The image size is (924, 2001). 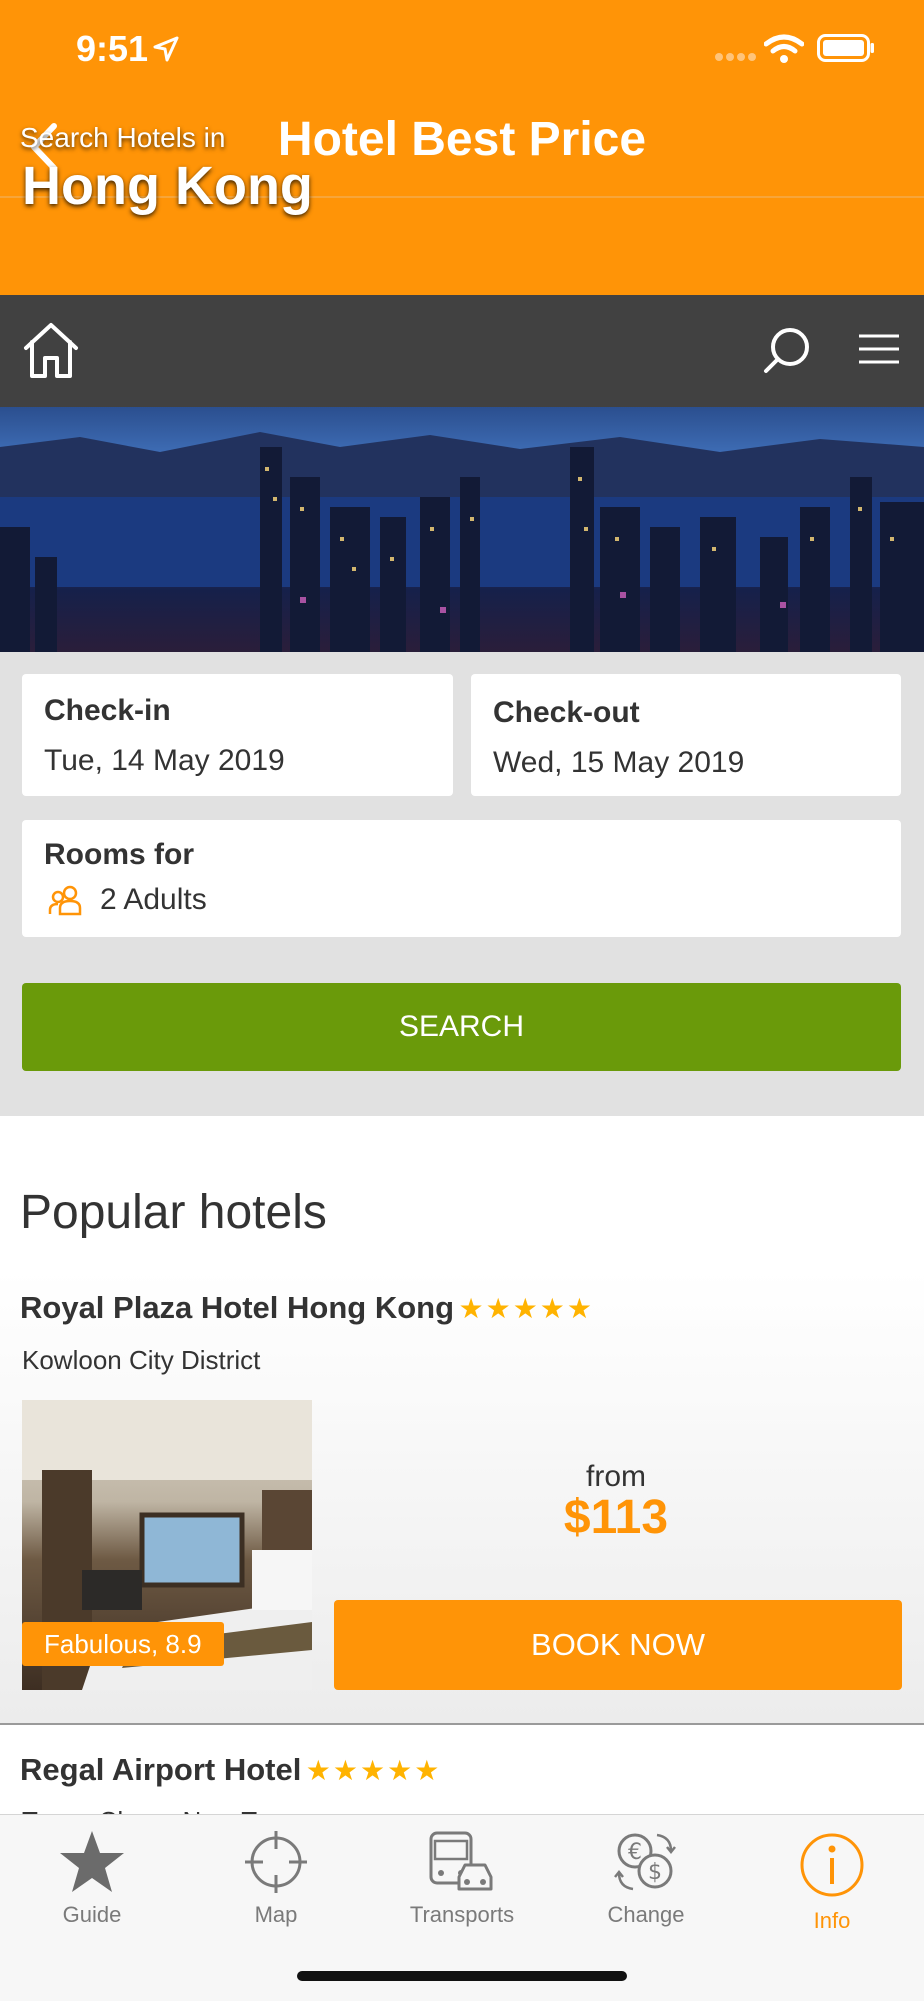 I want to click on city-hero-image, so click(x=462, y=529).